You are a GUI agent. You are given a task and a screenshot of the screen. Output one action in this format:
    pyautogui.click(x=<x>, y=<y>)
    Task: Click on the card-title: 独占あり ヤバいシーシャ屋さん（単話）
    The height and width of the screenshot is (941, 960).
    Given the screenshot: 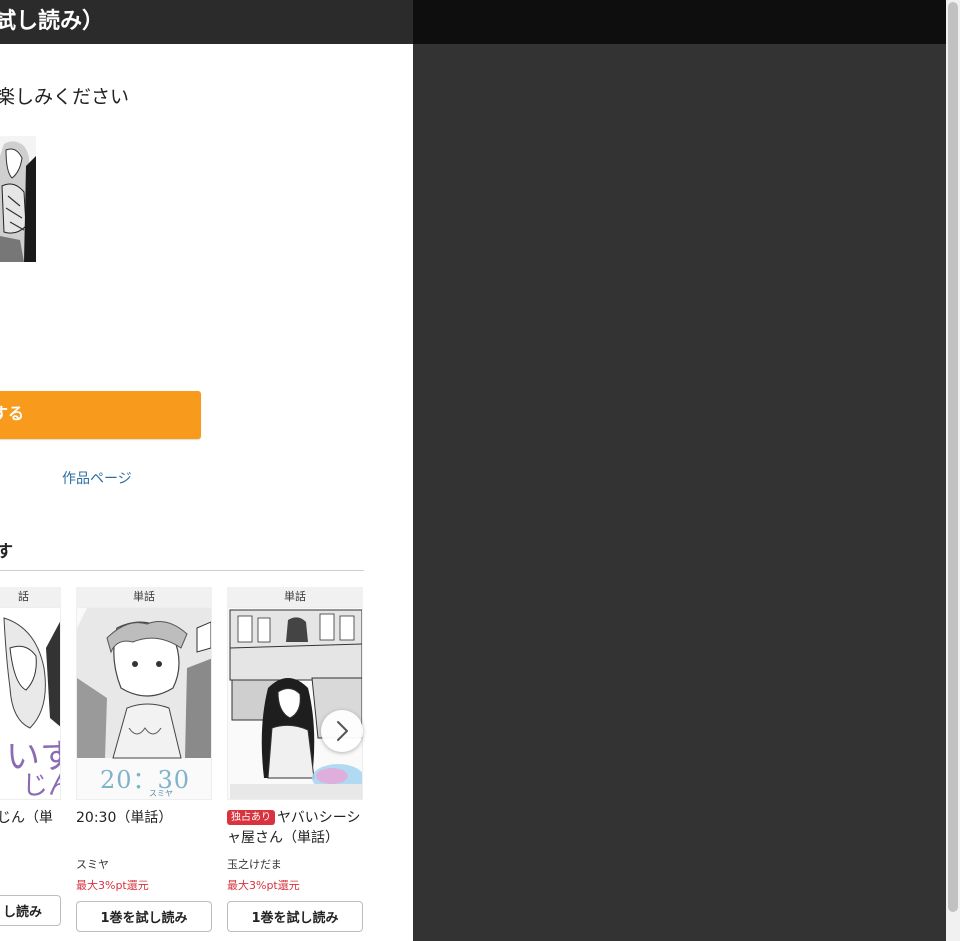 What is the action you would take?
    pyautogui.click(x=294, y=828)
    